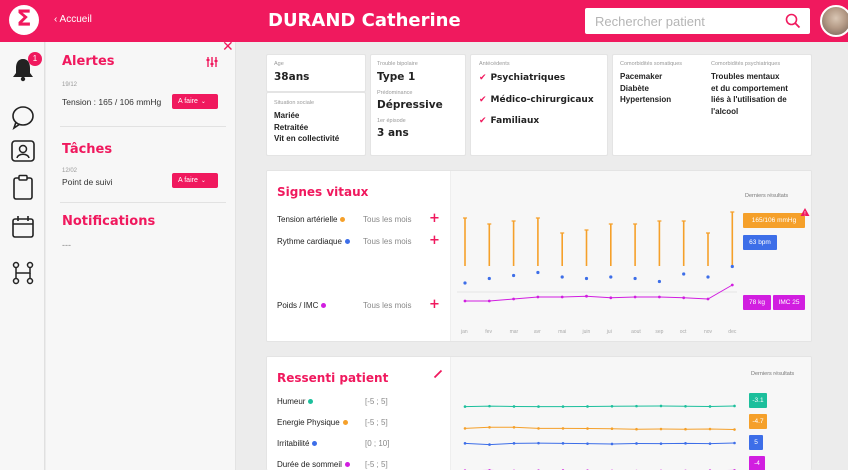  Describe the element at coordinates (488, 332) in the screenshot. I see `month-tick-label: fev` at that location.